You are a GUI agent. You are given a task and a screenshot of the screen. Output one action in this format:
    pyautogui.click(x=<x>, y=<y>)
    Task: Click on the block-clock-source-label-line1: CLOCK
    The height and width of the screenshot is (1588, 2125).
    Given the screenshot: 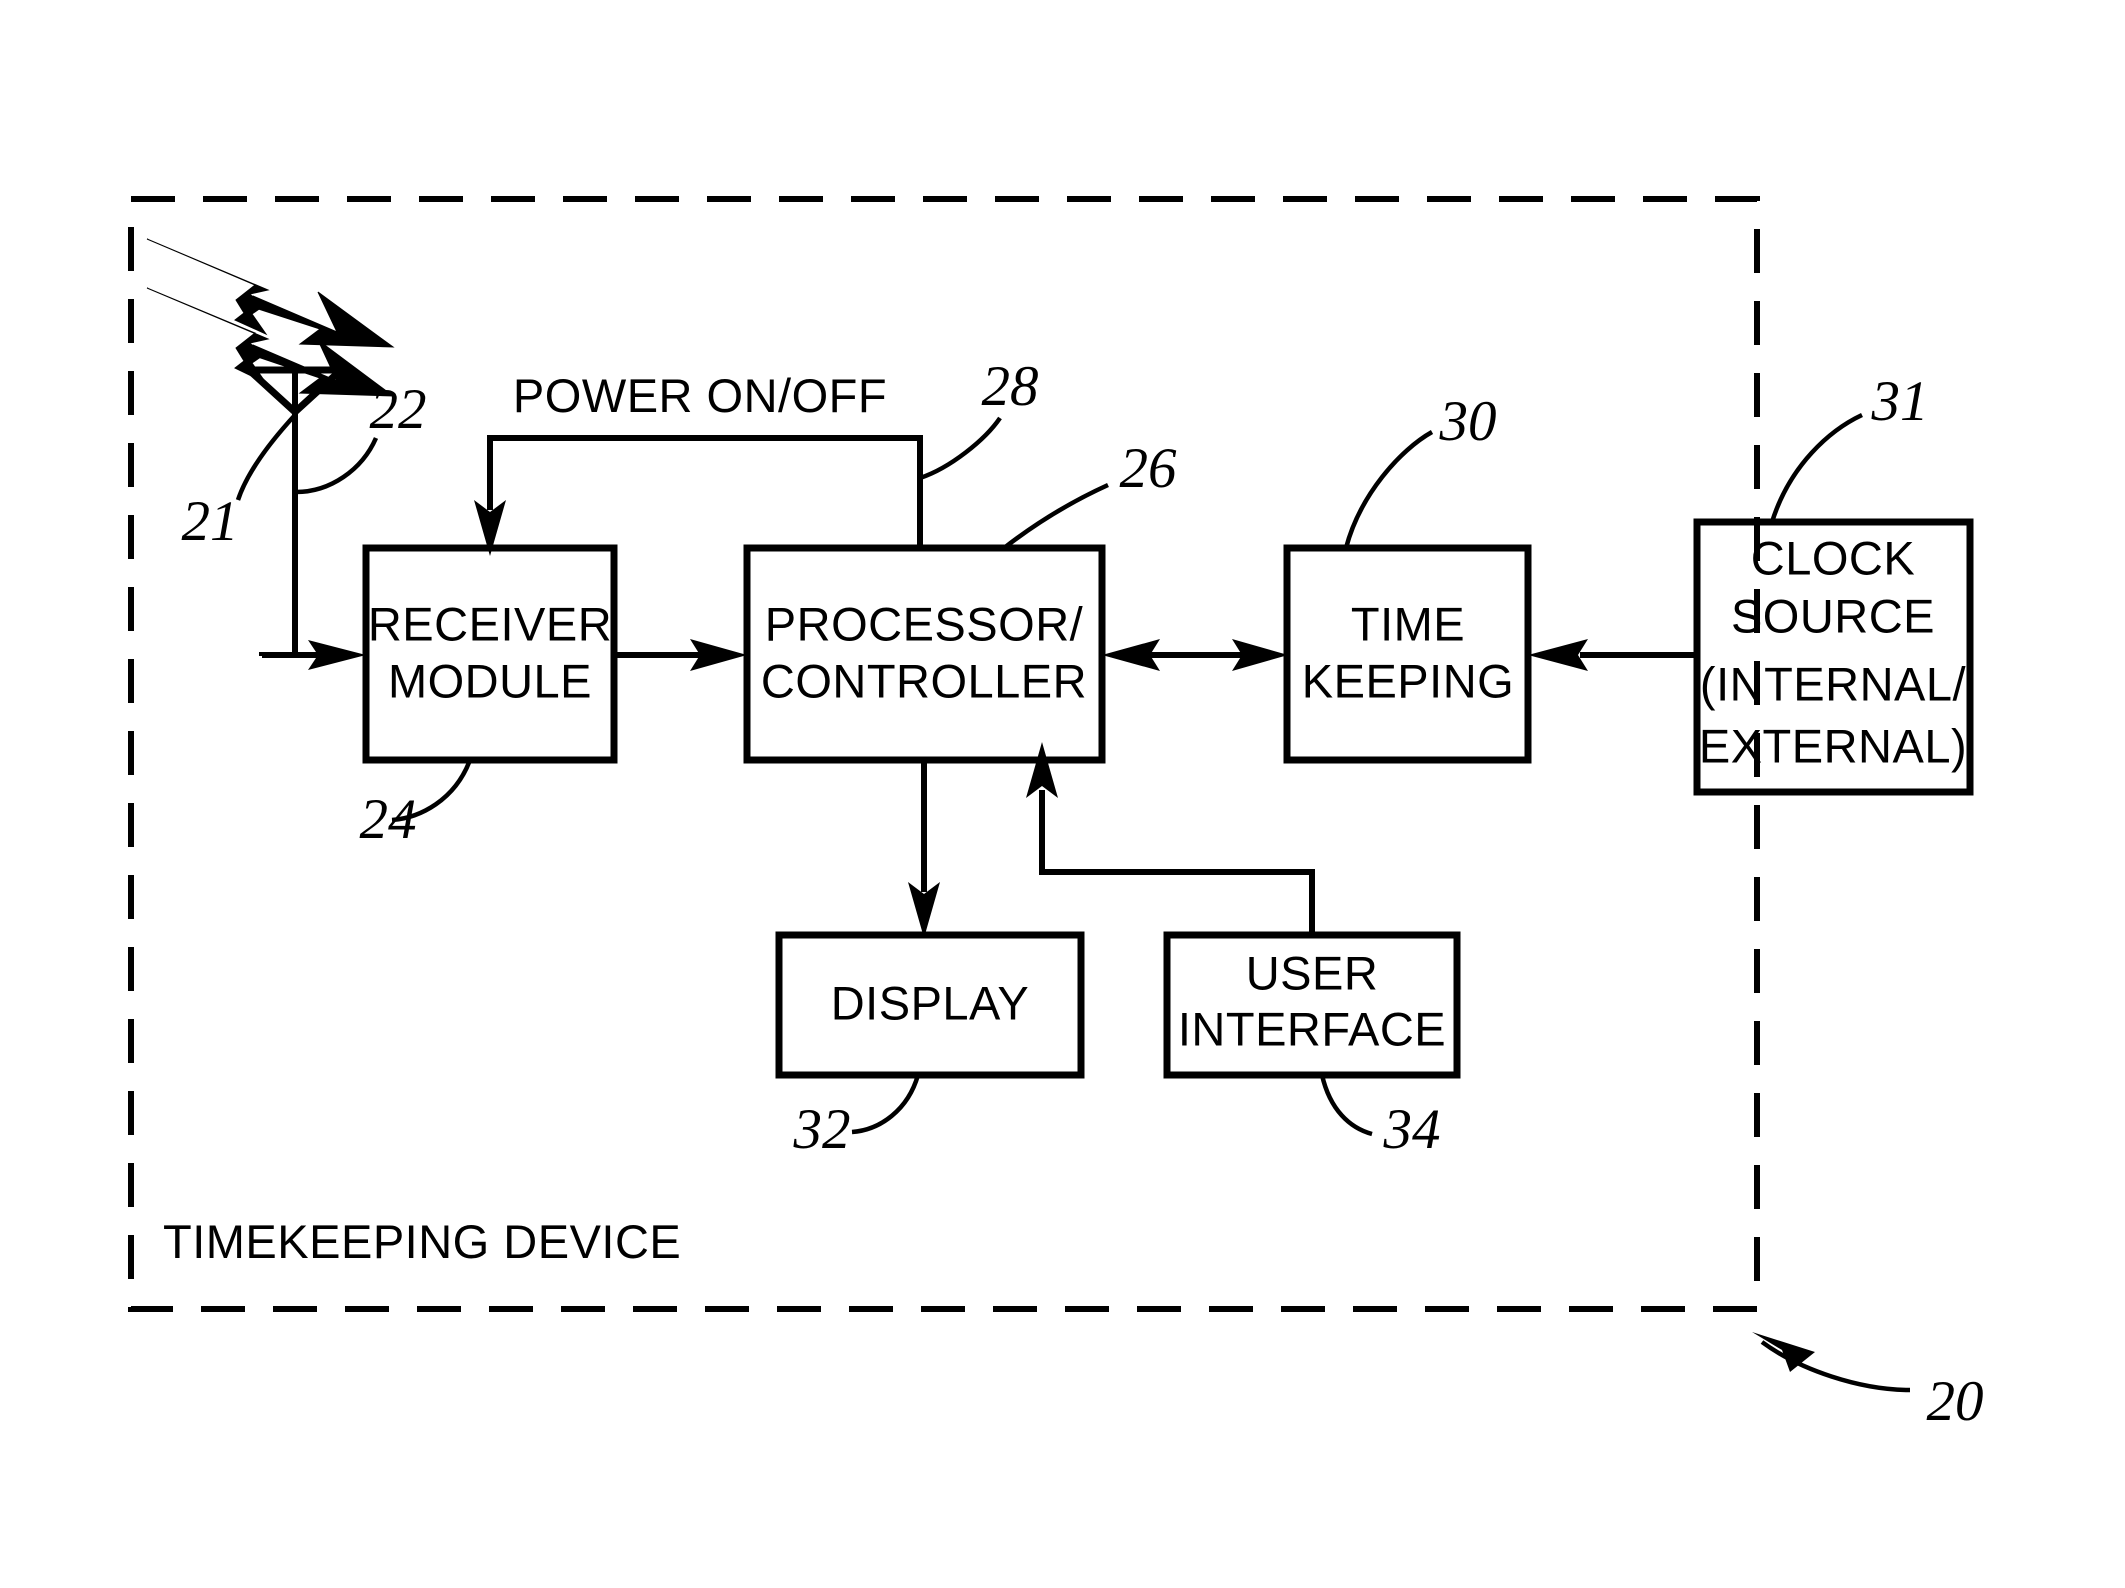 What is the action you would take?
    pyautogui.click(x=1833, y=557)
    